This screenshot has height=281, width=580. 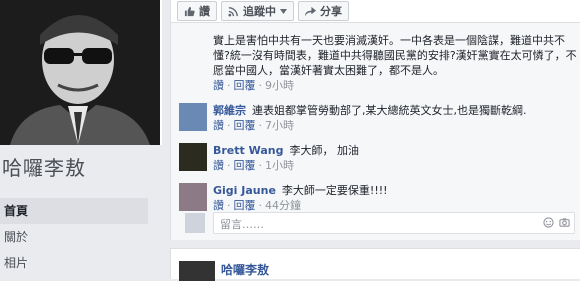 I want to click on comment-item: Brett Wang 李大師， 加油 讚 · 回覆 · 1小時, so click(x=375, y=158).